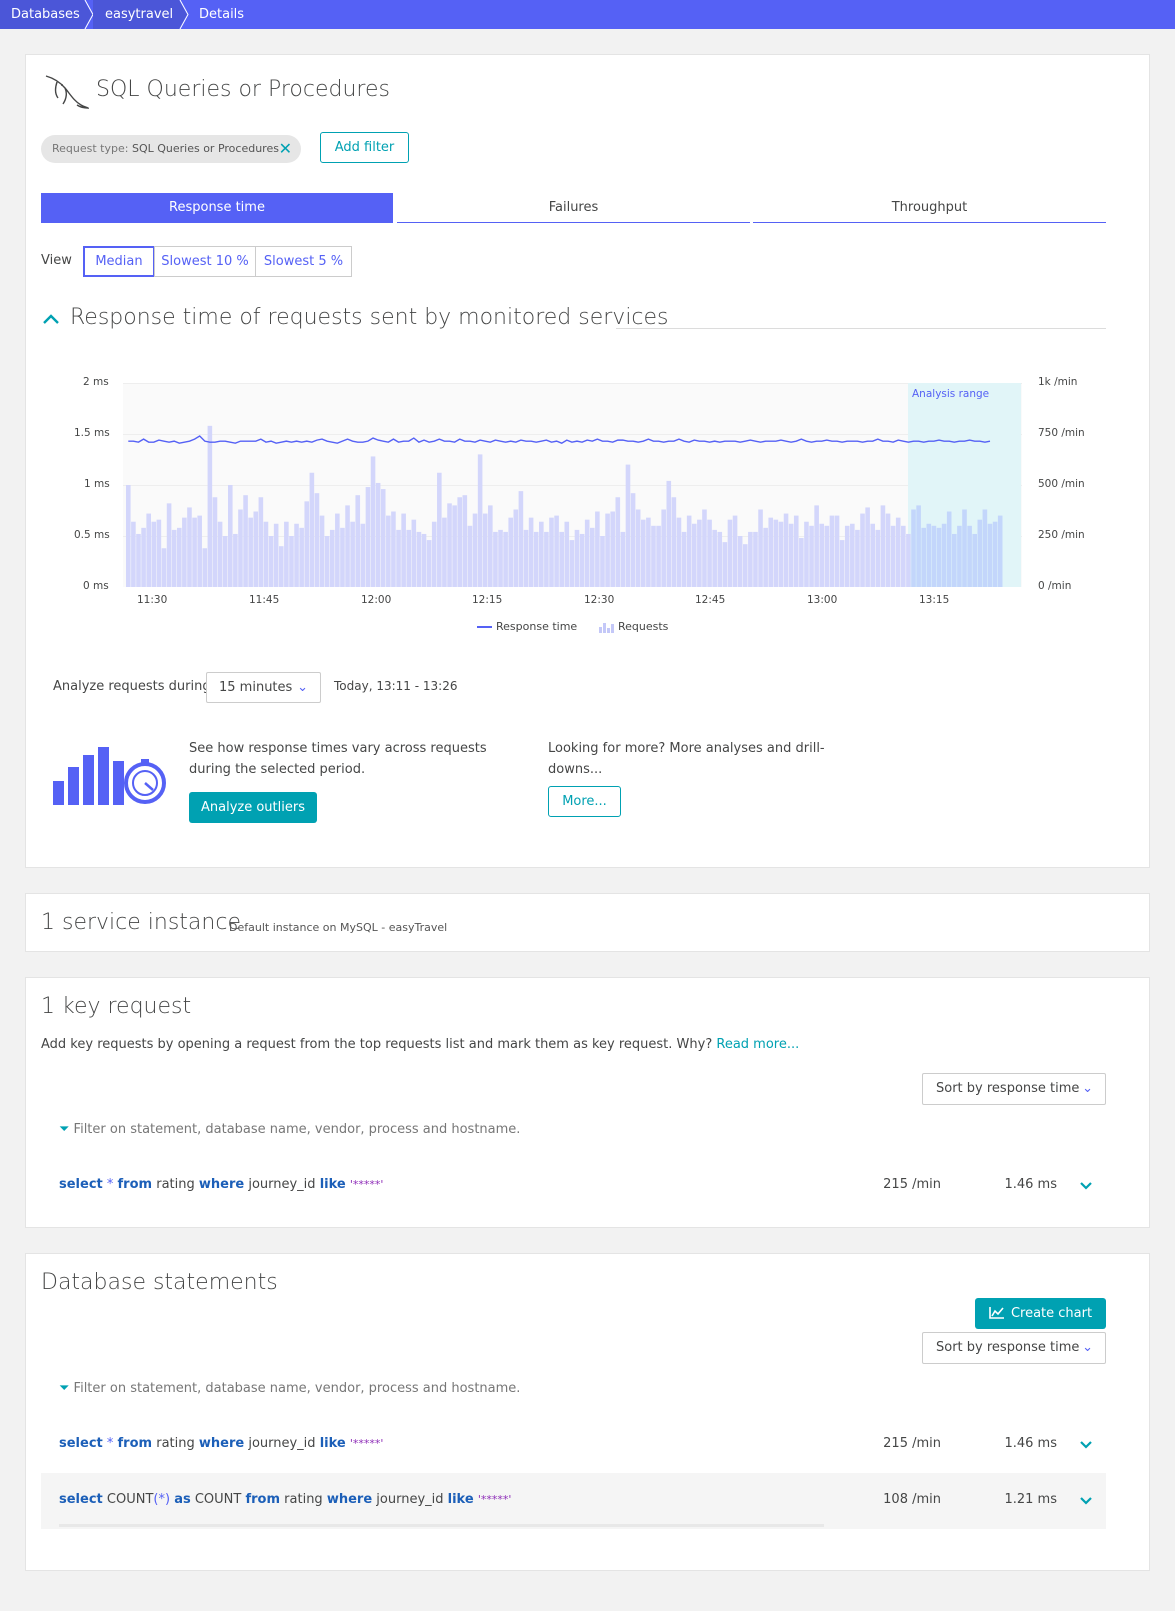 This screenshot has width=1175, height=1611. I want to click on remove-filter-icon: ✕, so click(285, 149).